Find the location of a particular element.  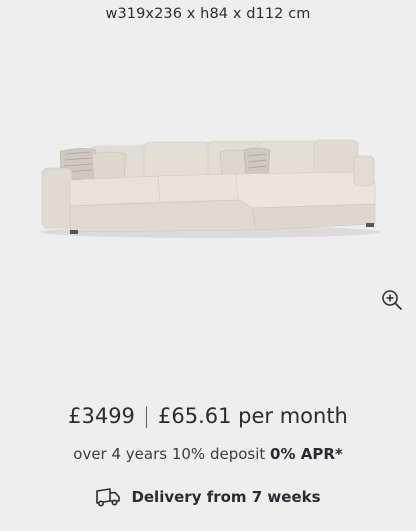

finance-details: over 4 years 10% deposit 0% APR* is located at coordinates (208, 454).